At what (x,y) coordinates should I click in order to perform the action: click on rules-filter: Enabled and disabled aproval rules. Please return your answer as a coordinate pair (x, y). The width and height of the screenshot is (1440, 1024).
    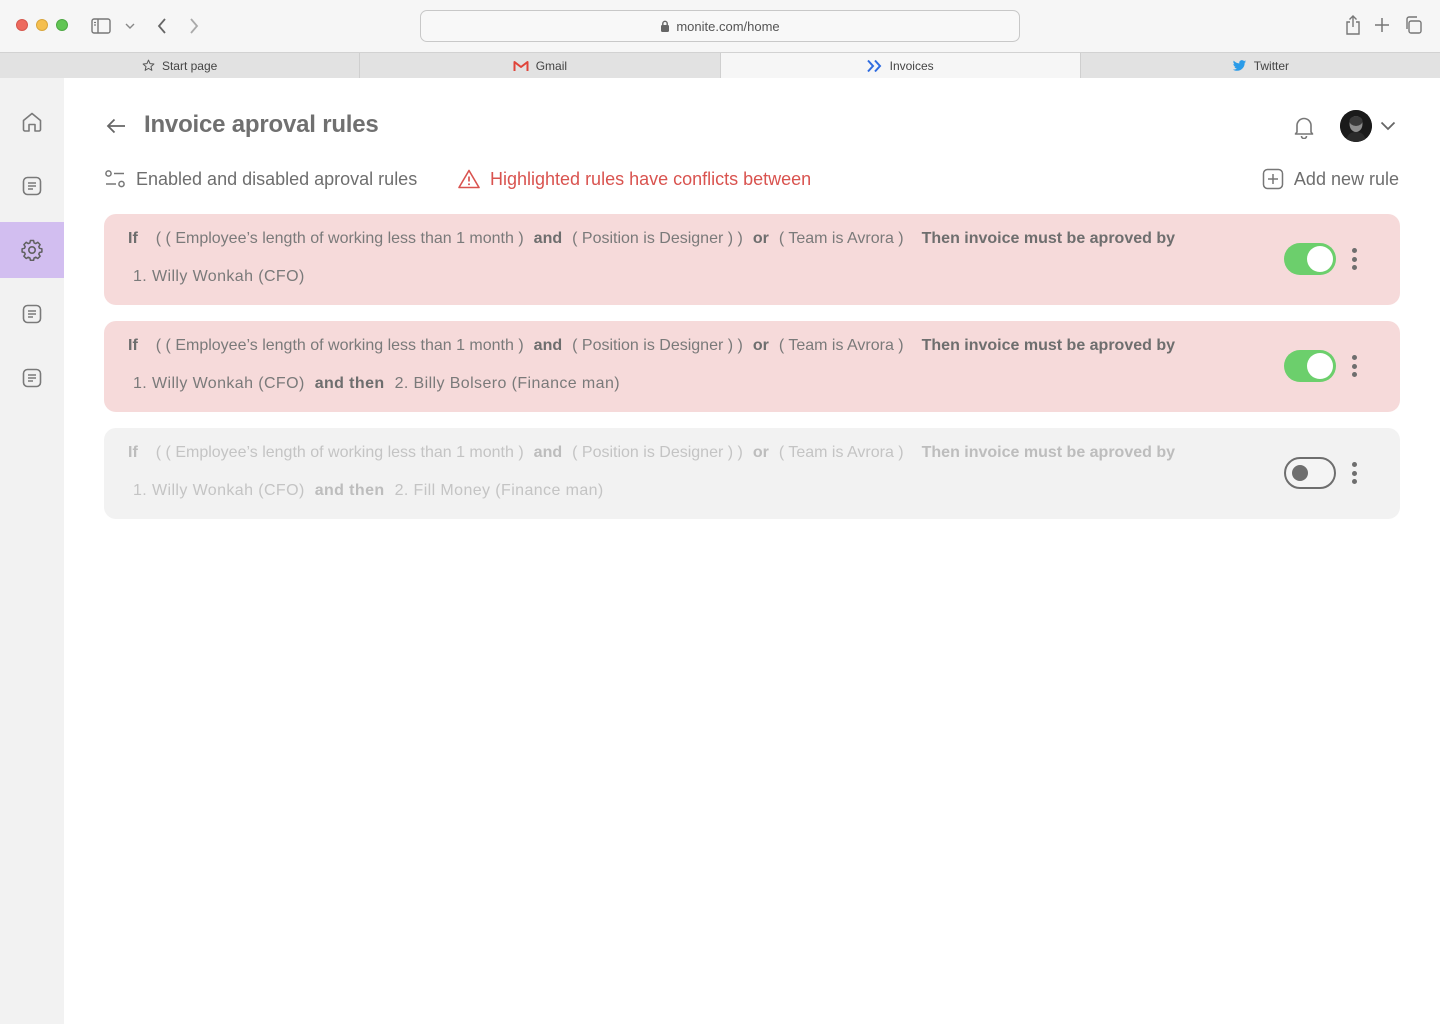
    Looking at the image, I should click on (260, 179).